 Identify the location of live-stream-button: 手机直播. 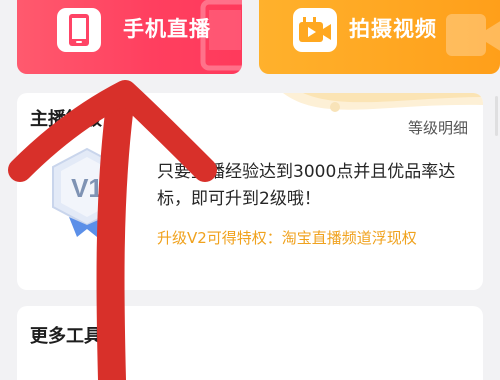
(129, 37).